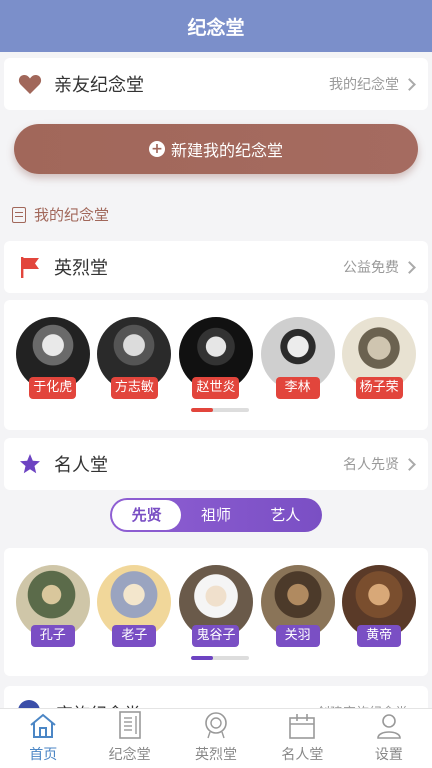 Image resolution: width=432 pixels, height=768 pixels. I want to click on person-card: 老子, so click(134, 606).